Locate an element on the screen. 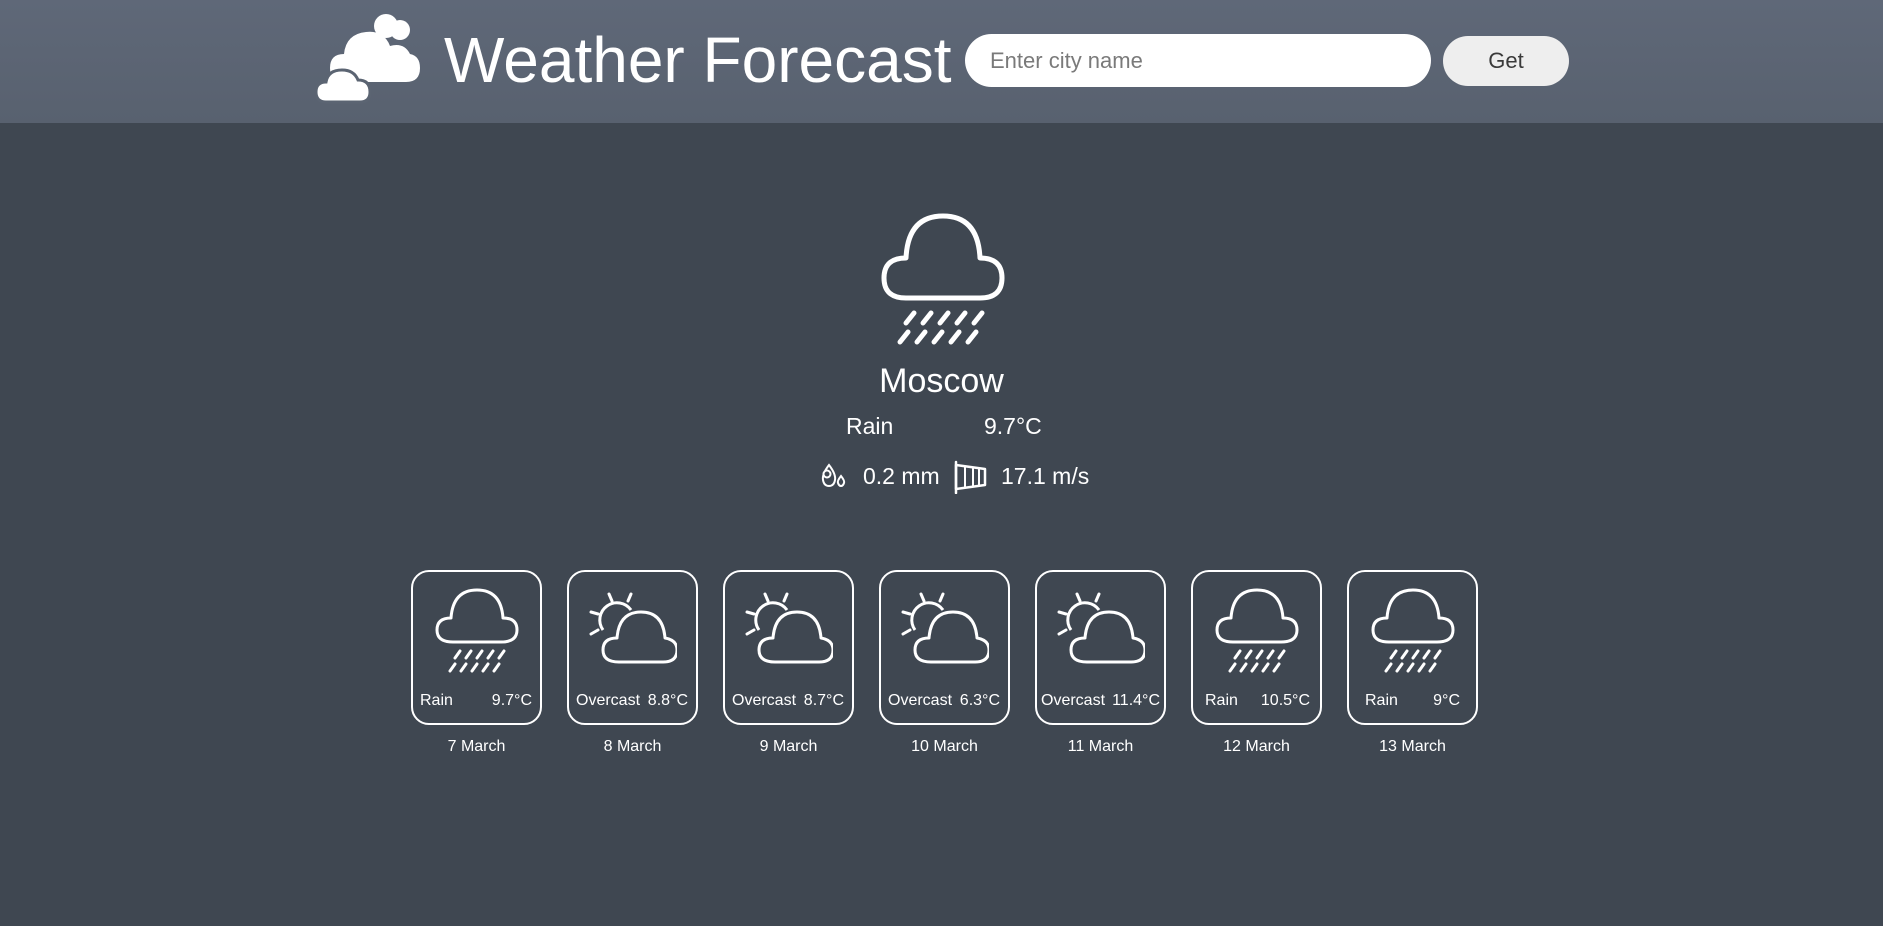 This screenshot has height=926, width=1883. forecast-date: 7 March is located at coordinates (476, 746).